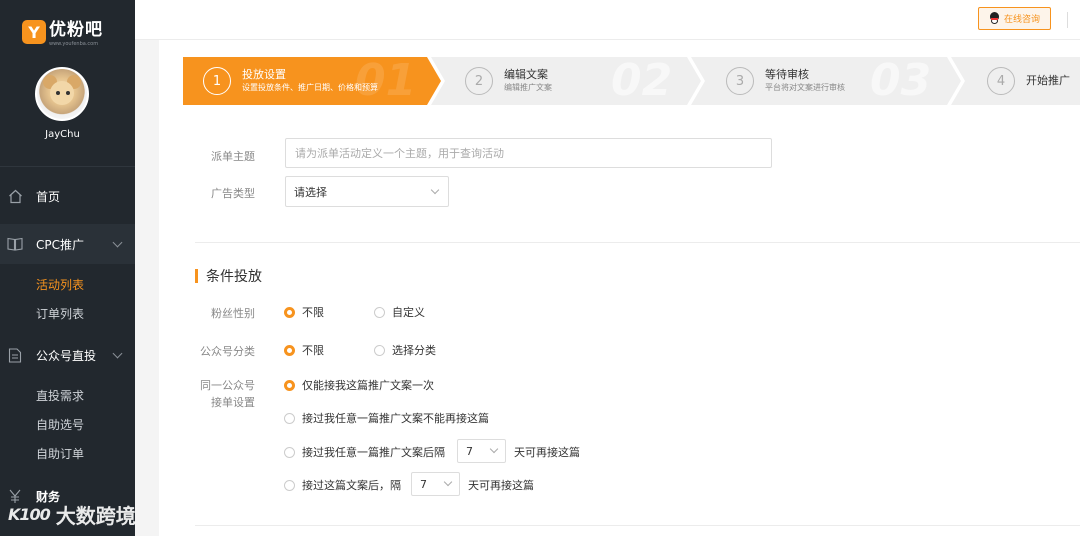  Describe the element at coordinates (828, 80) in the screenshot. I see `step-3: 03 3 等待审核 平台将对文案进行审核` at that location.